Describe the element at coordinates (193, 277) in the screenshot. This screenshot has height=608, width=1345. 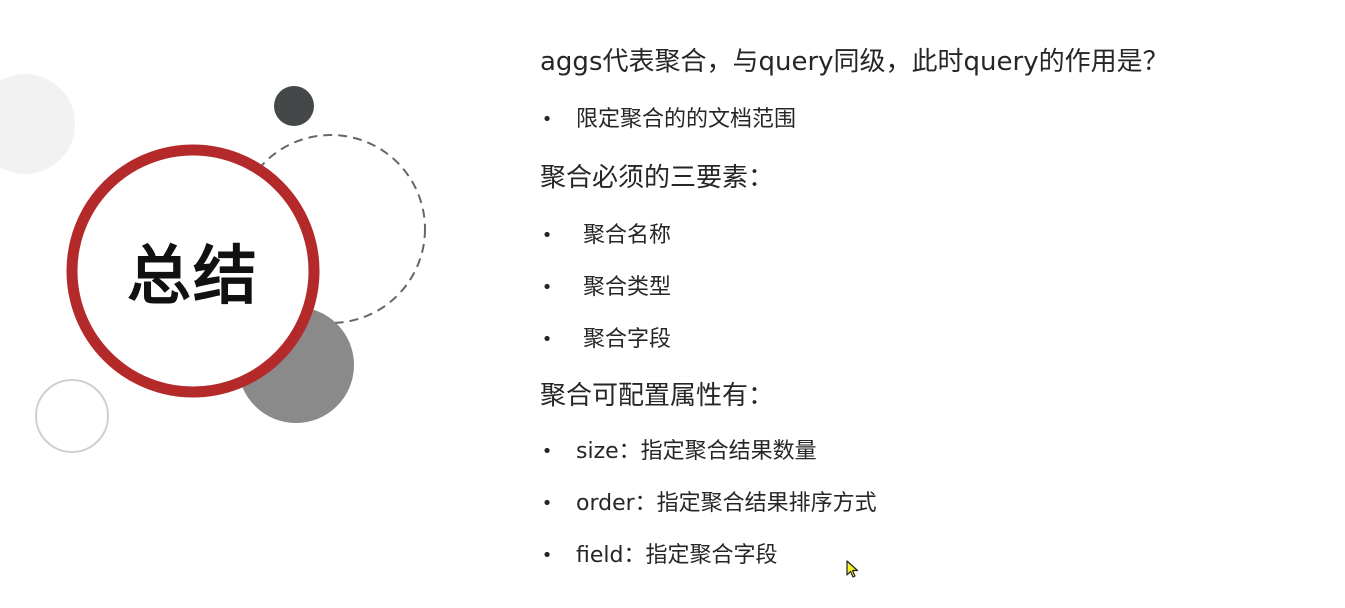
I see `summary-title: 总结` at that location.